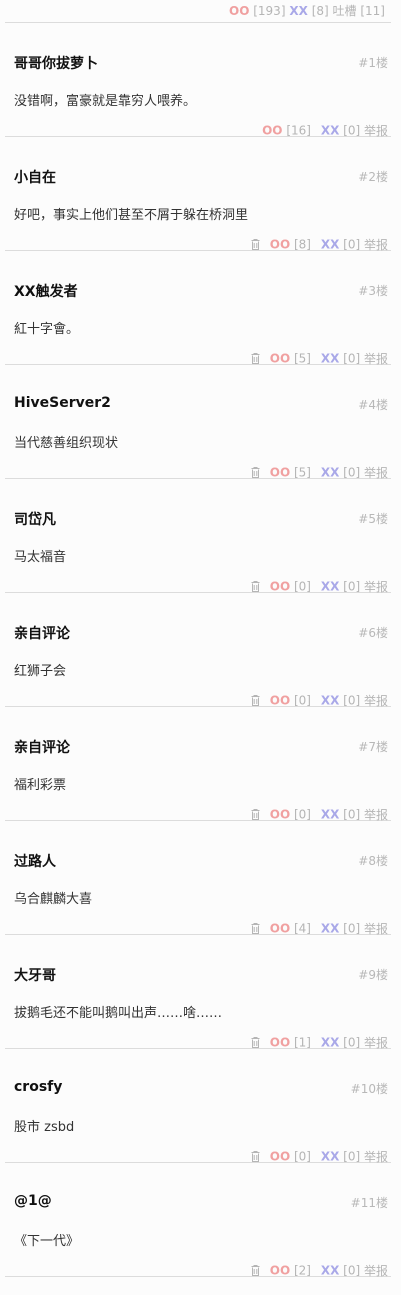 The height and width of the screenshot is (1295, 401). Describe the element at coordinates (38, 1087) in the screenshot. I see `comment-author: crosfy` at that location.